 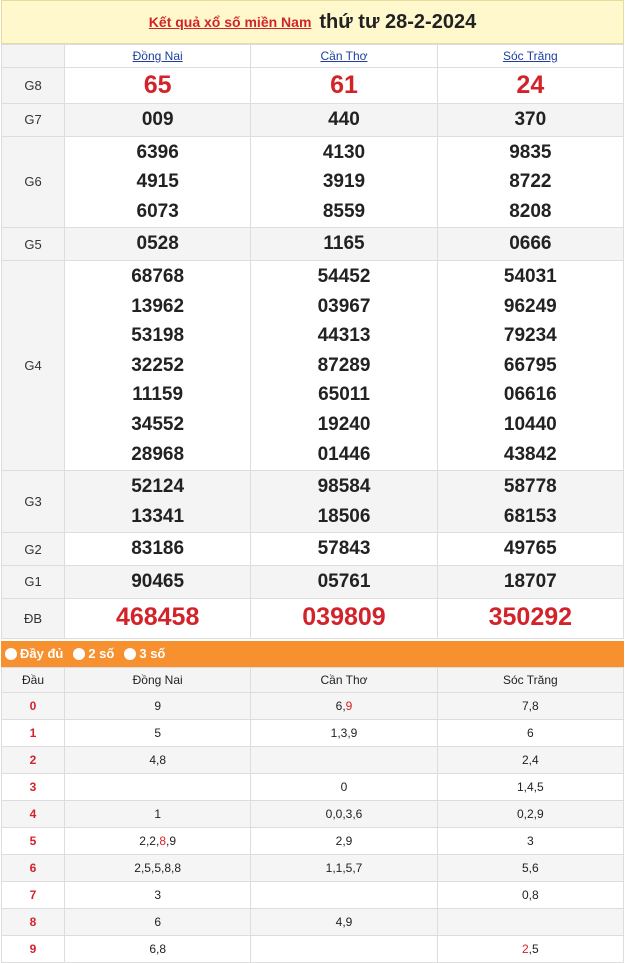 I want to click on display-mode-tabs: Đầy đủ 2 số 3 số, so click(x=312, y=653).